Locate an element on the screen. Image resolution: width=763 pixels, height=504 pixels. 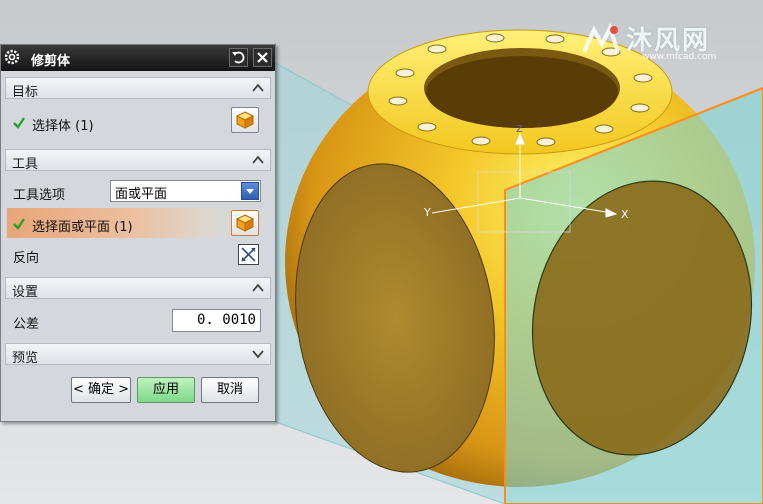
reverse-direction-icon is located at coordinates (248, 254).